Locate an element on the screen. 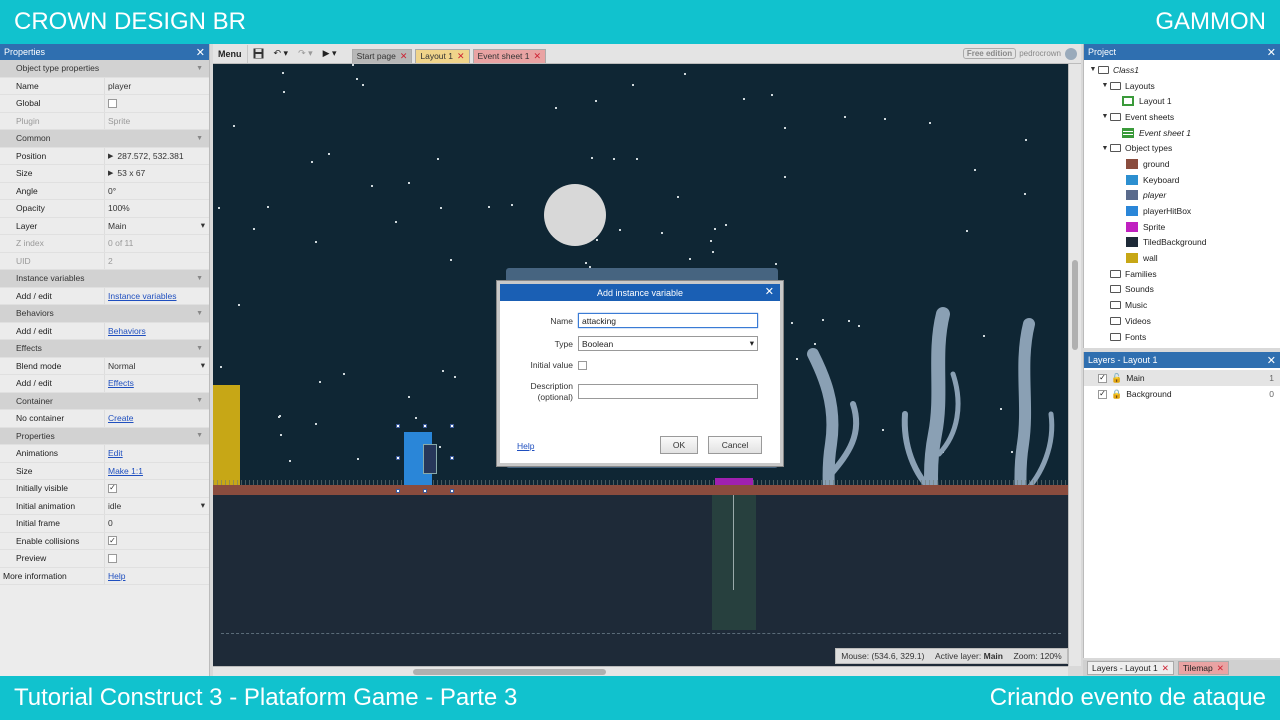 The image size is (1280, 720). blend-select: Normal is located at coordinates (121, 366).